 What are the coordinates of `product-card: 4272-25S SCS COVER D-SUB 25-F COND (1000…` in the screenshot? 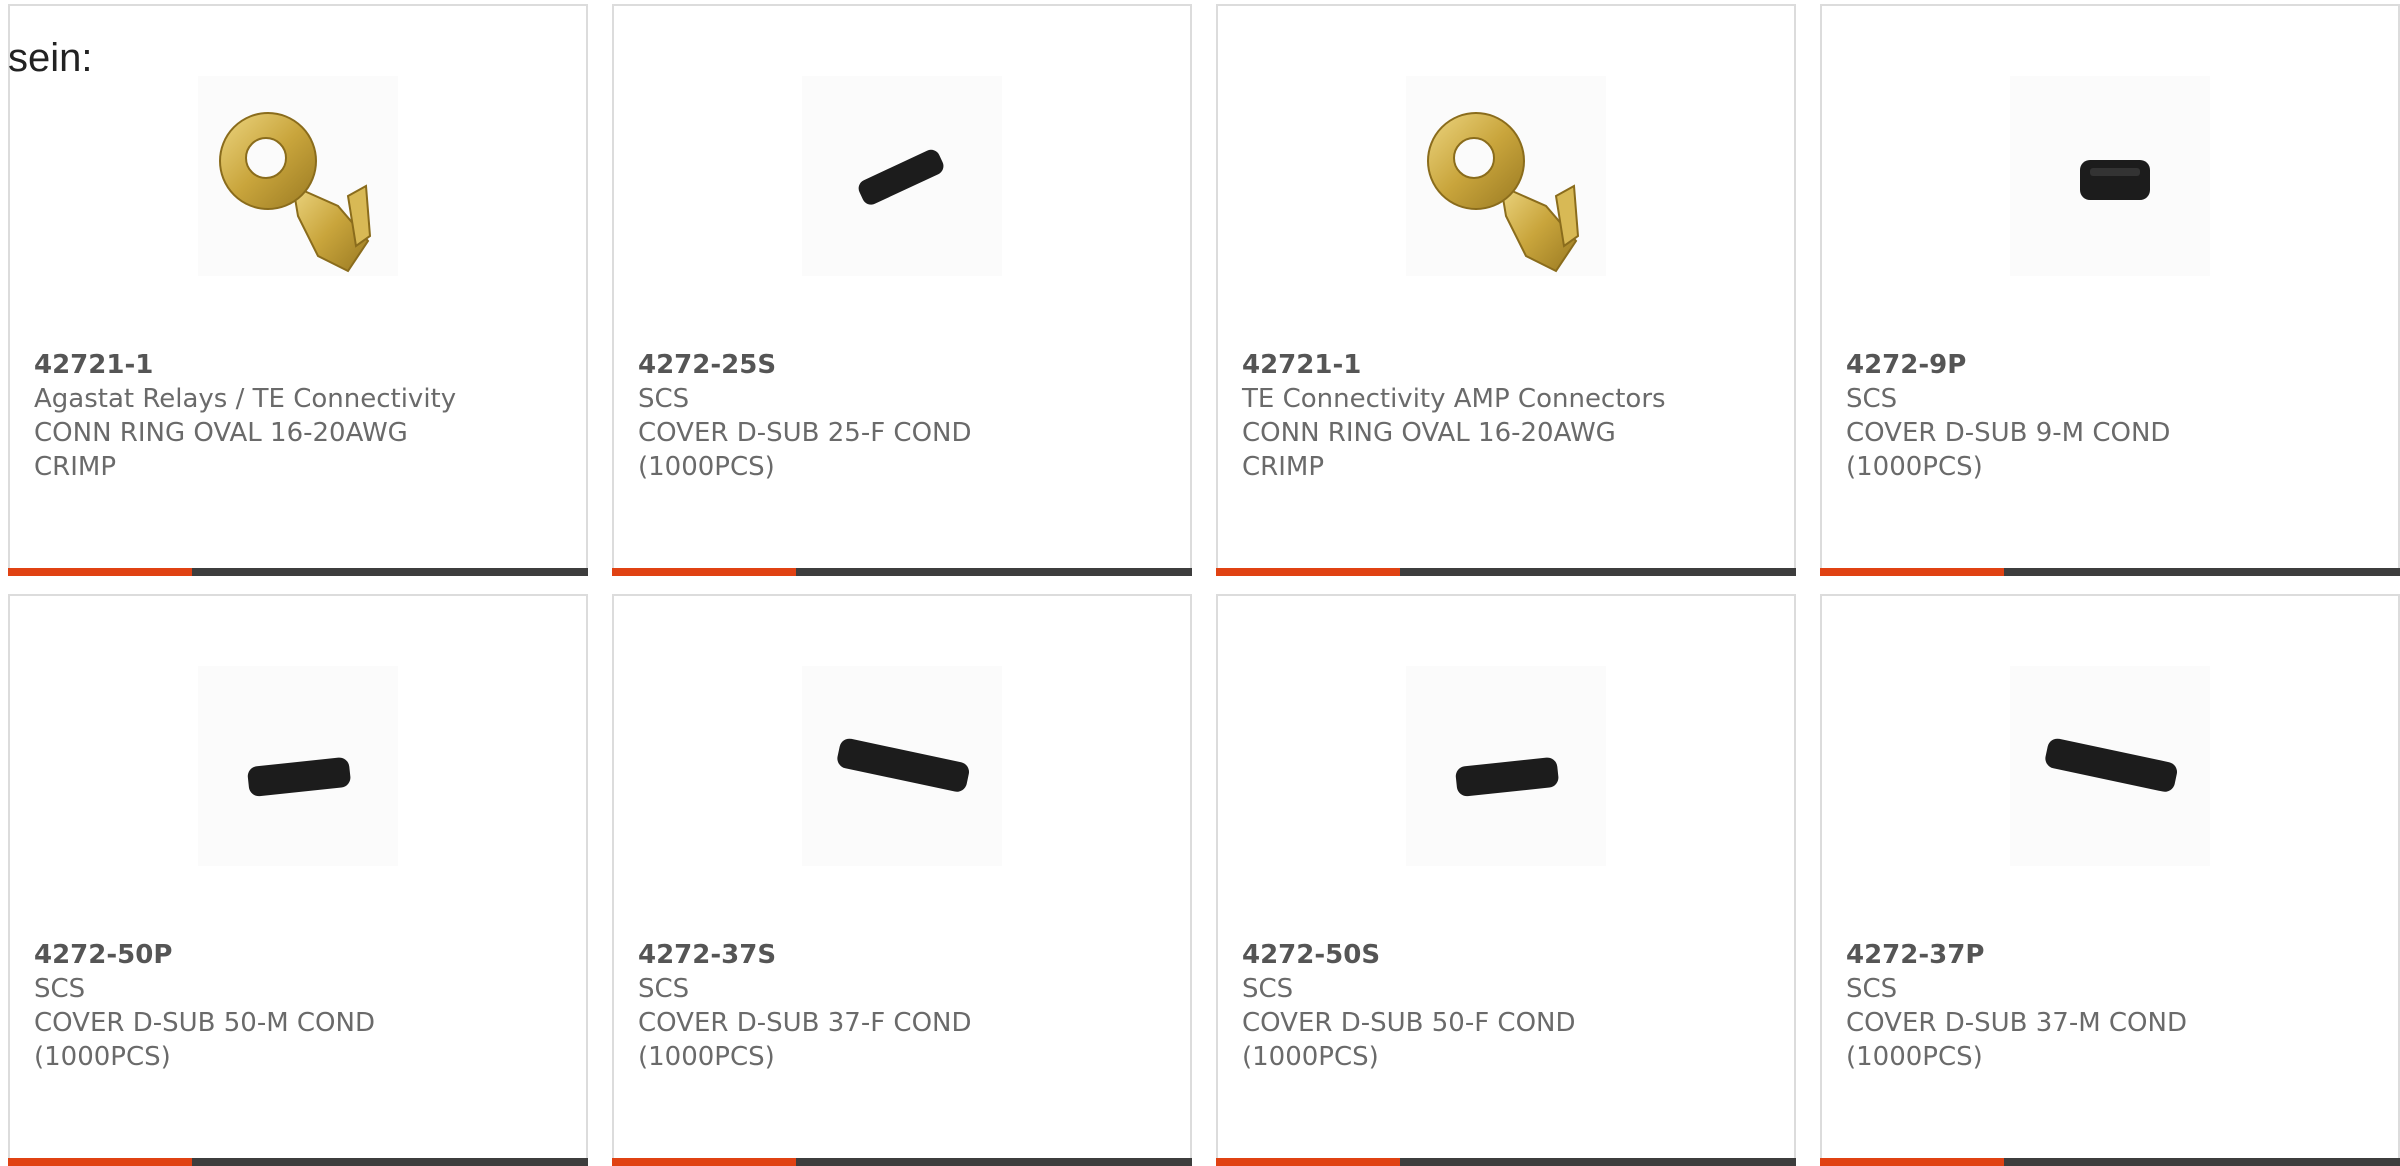 It's located at (902, 290).